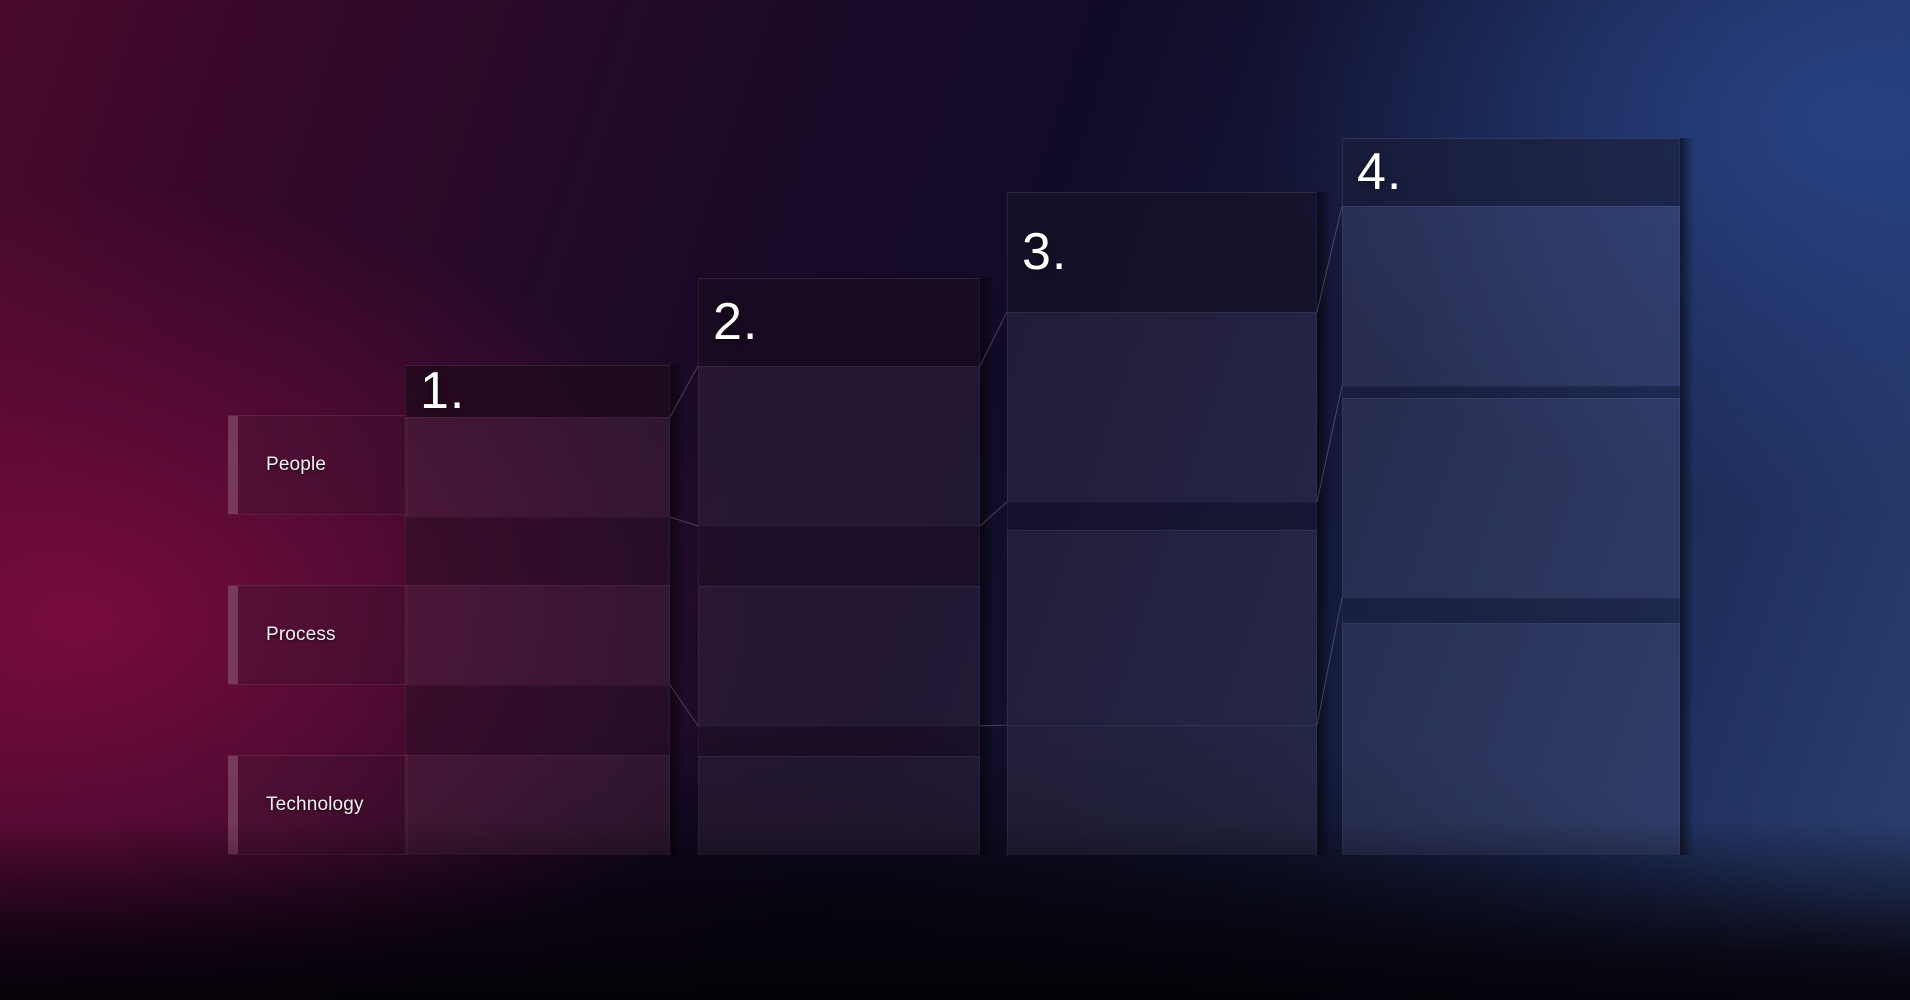 The width and height of the screenshot is (1910, 1000). I want to click on row-label-technology: Technology, so click(318, 805).